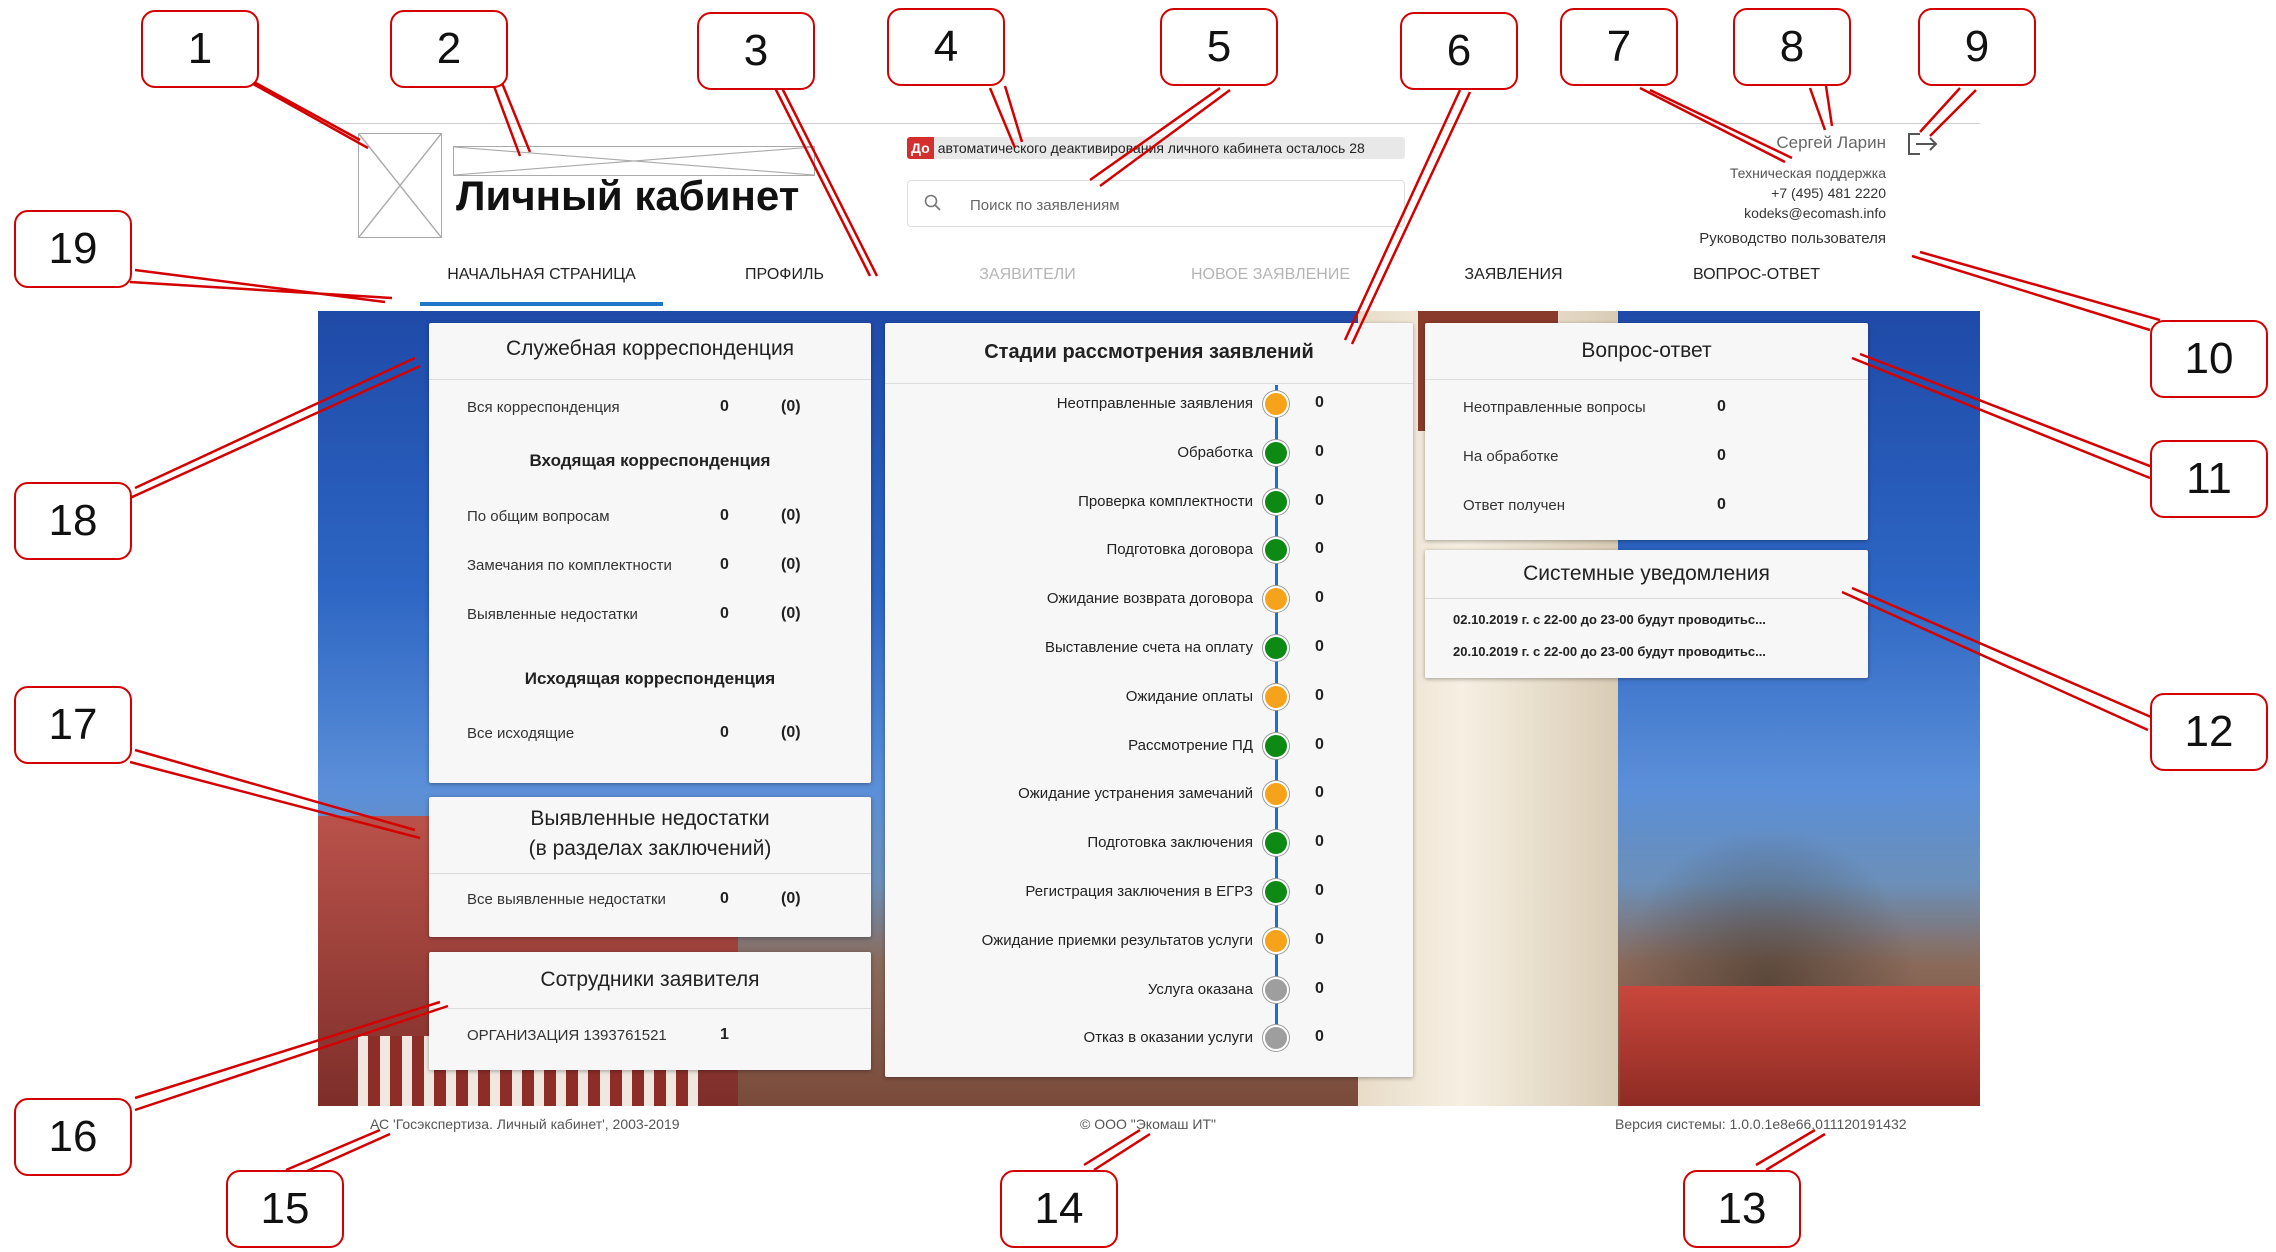  Describe the element at coordinates (1148, 1124) in the screenshot. I see `footer-company: © ООО "Экомаш ИТ"` at that location.